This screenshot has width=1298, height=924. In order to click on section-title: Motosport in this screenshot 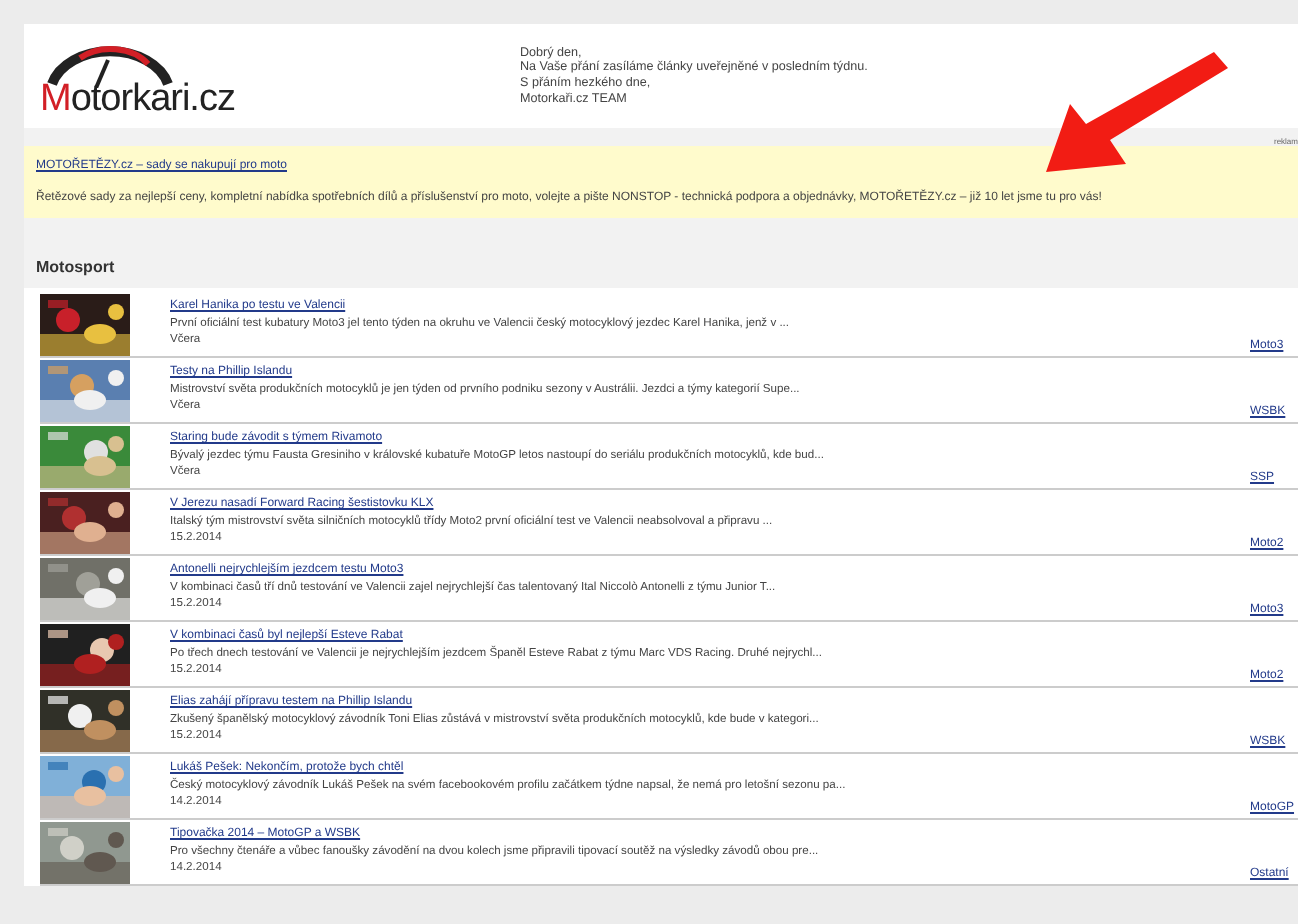, I will do `click(75, 267)`.